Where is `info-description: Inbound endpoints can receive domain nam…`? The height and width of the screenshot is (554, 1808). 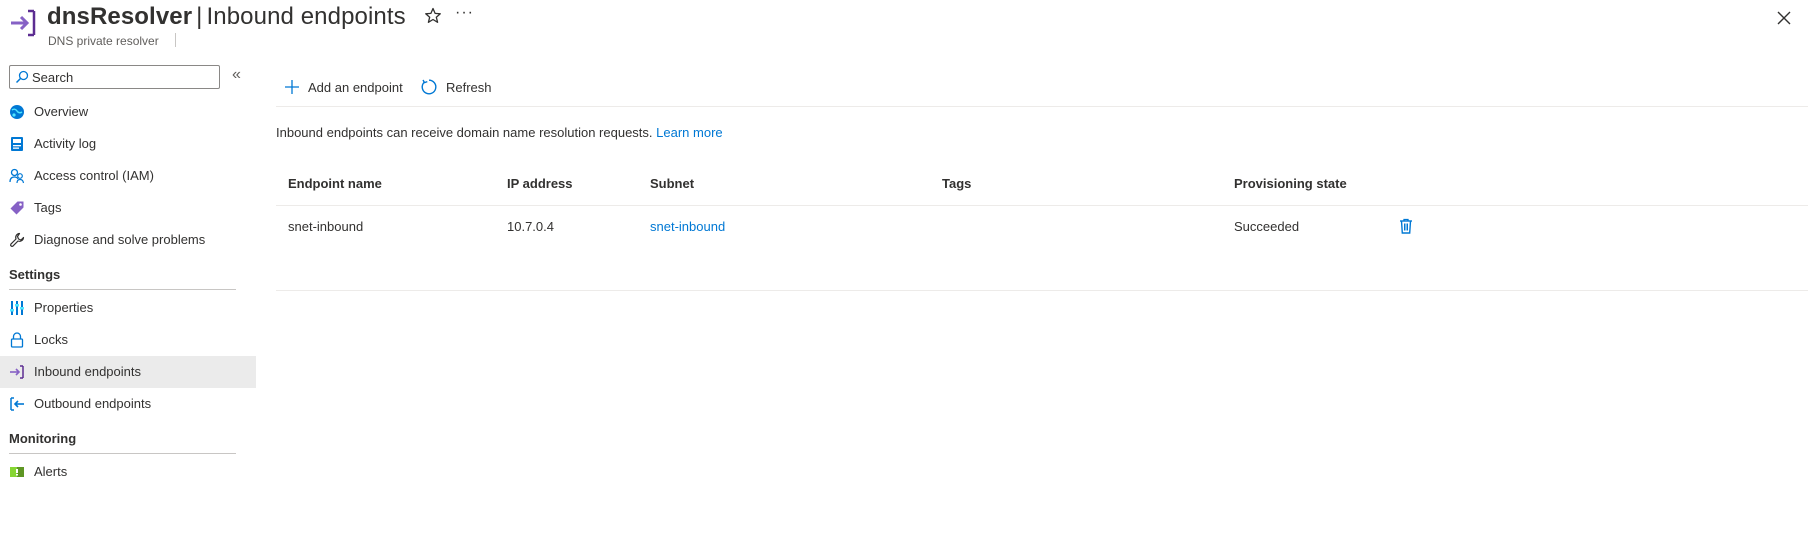
info-description: Inbound endpoints can receive domain nam… is located at coordinates (464, 132).